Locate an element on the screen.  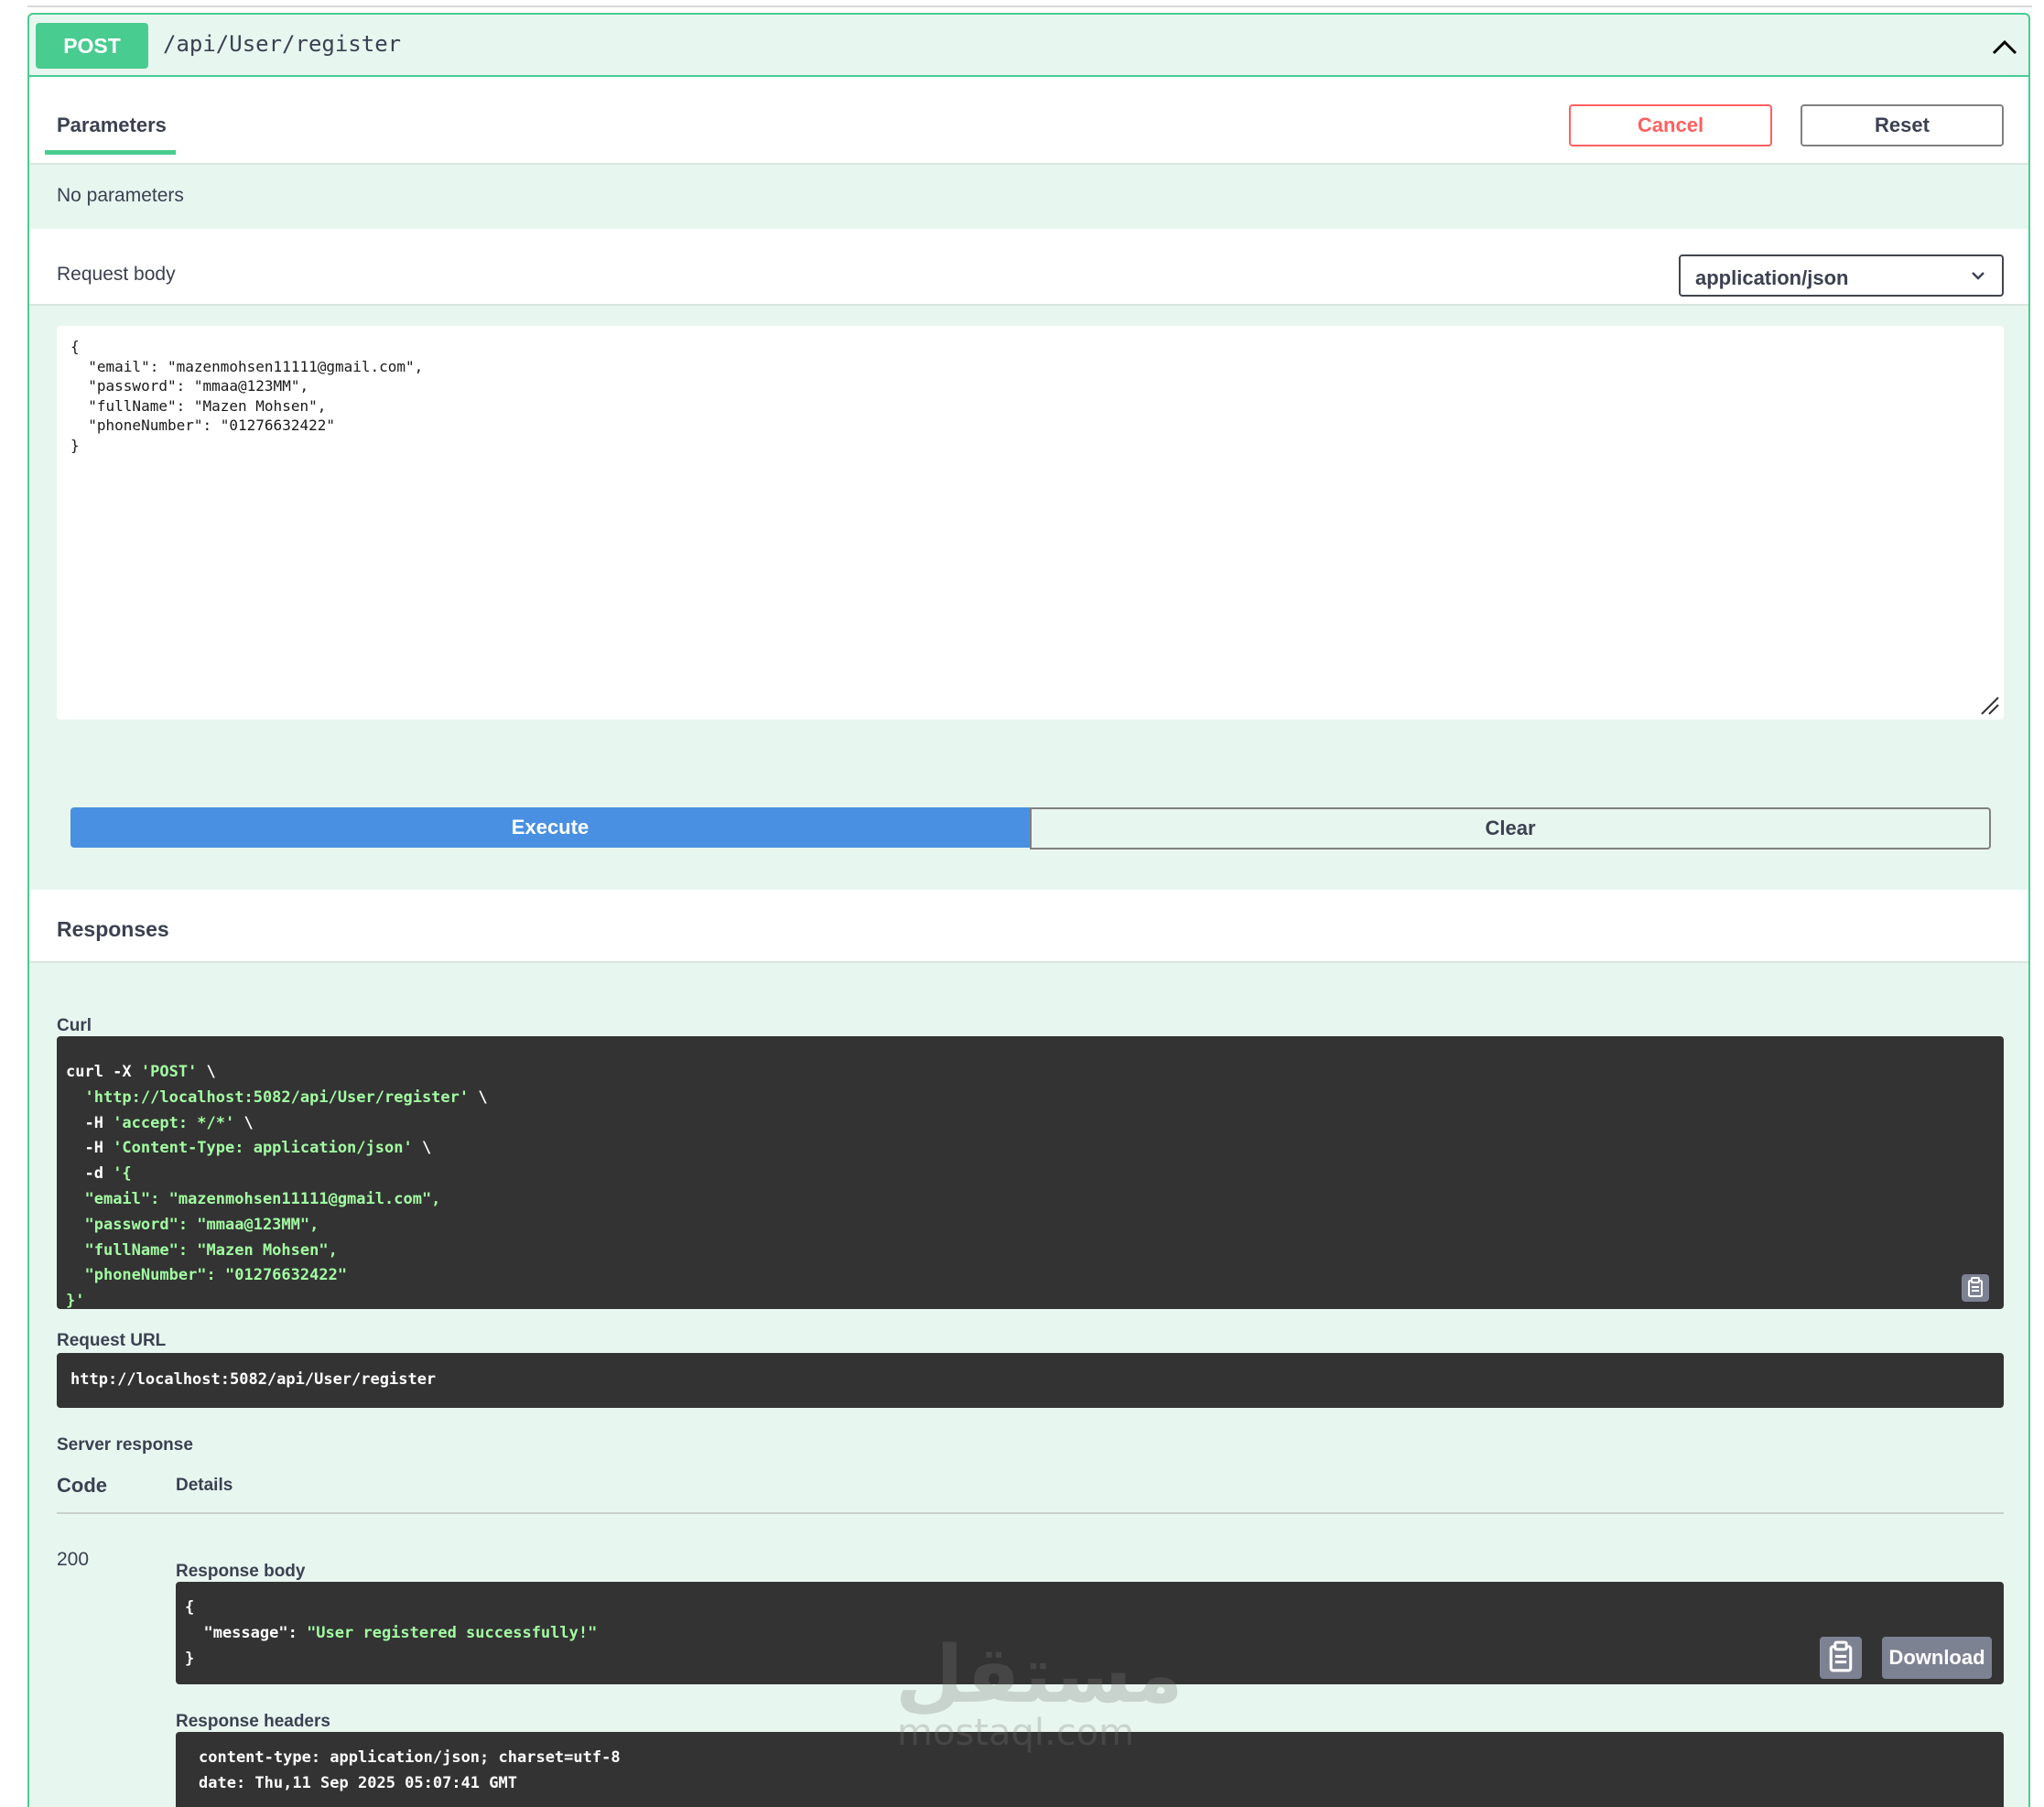
curl-line: "fullName": "Mazen Mohsen", is located at coordinates (202, 1250).